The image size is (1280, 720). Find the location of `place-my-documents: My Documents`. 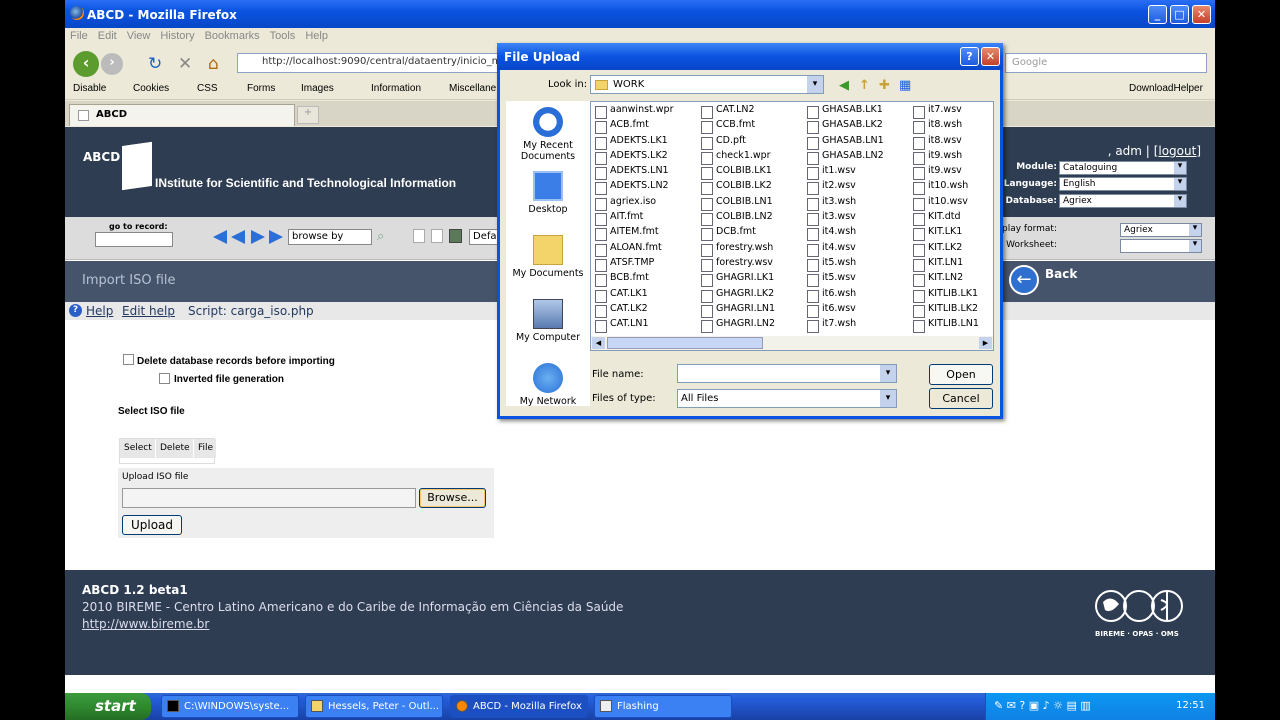

place-my-documents: My Documents is located at coordinates (548, 257).